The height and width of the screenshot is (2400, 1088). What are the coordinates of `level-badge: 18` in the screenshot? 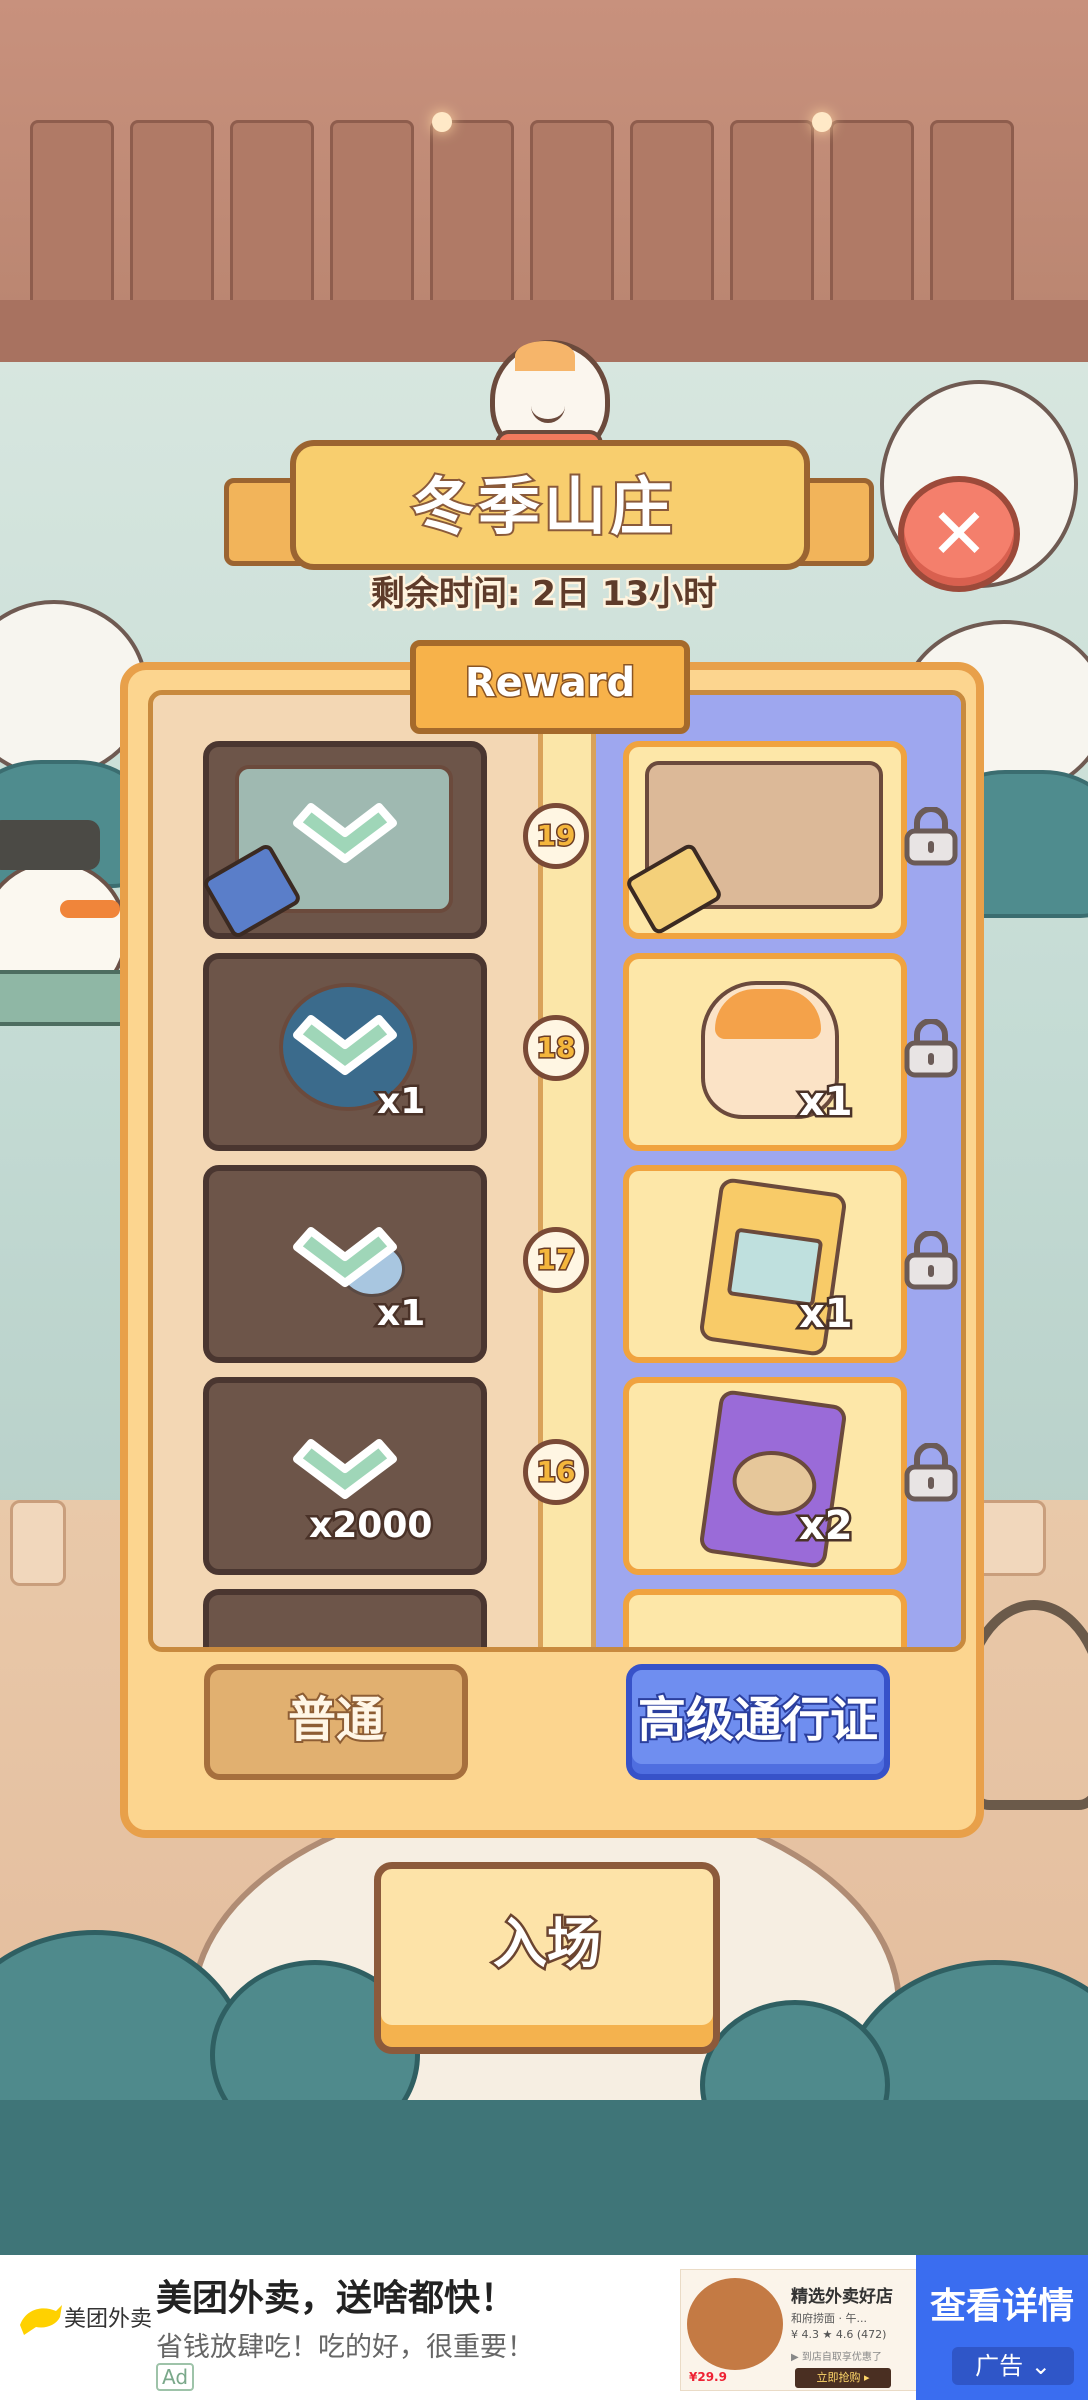 It's located at (556, 1048).